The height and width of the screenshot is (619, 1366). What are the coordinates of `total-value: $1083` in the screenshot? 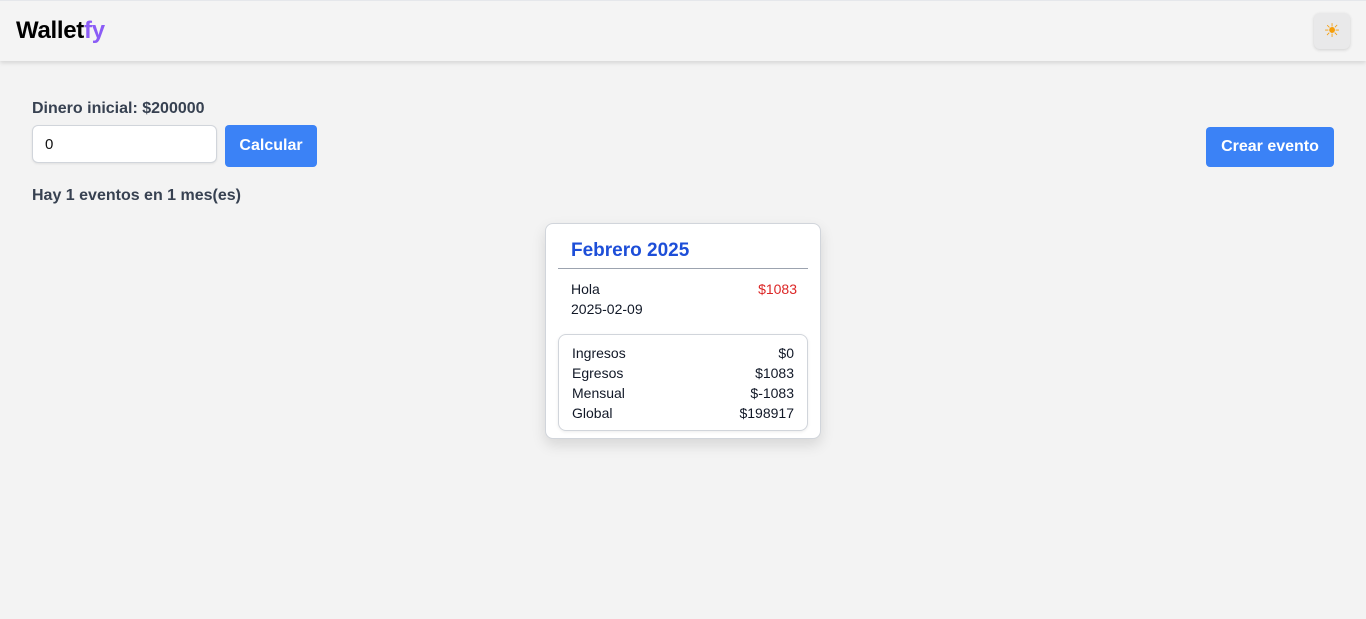 It's located at (774, 373).